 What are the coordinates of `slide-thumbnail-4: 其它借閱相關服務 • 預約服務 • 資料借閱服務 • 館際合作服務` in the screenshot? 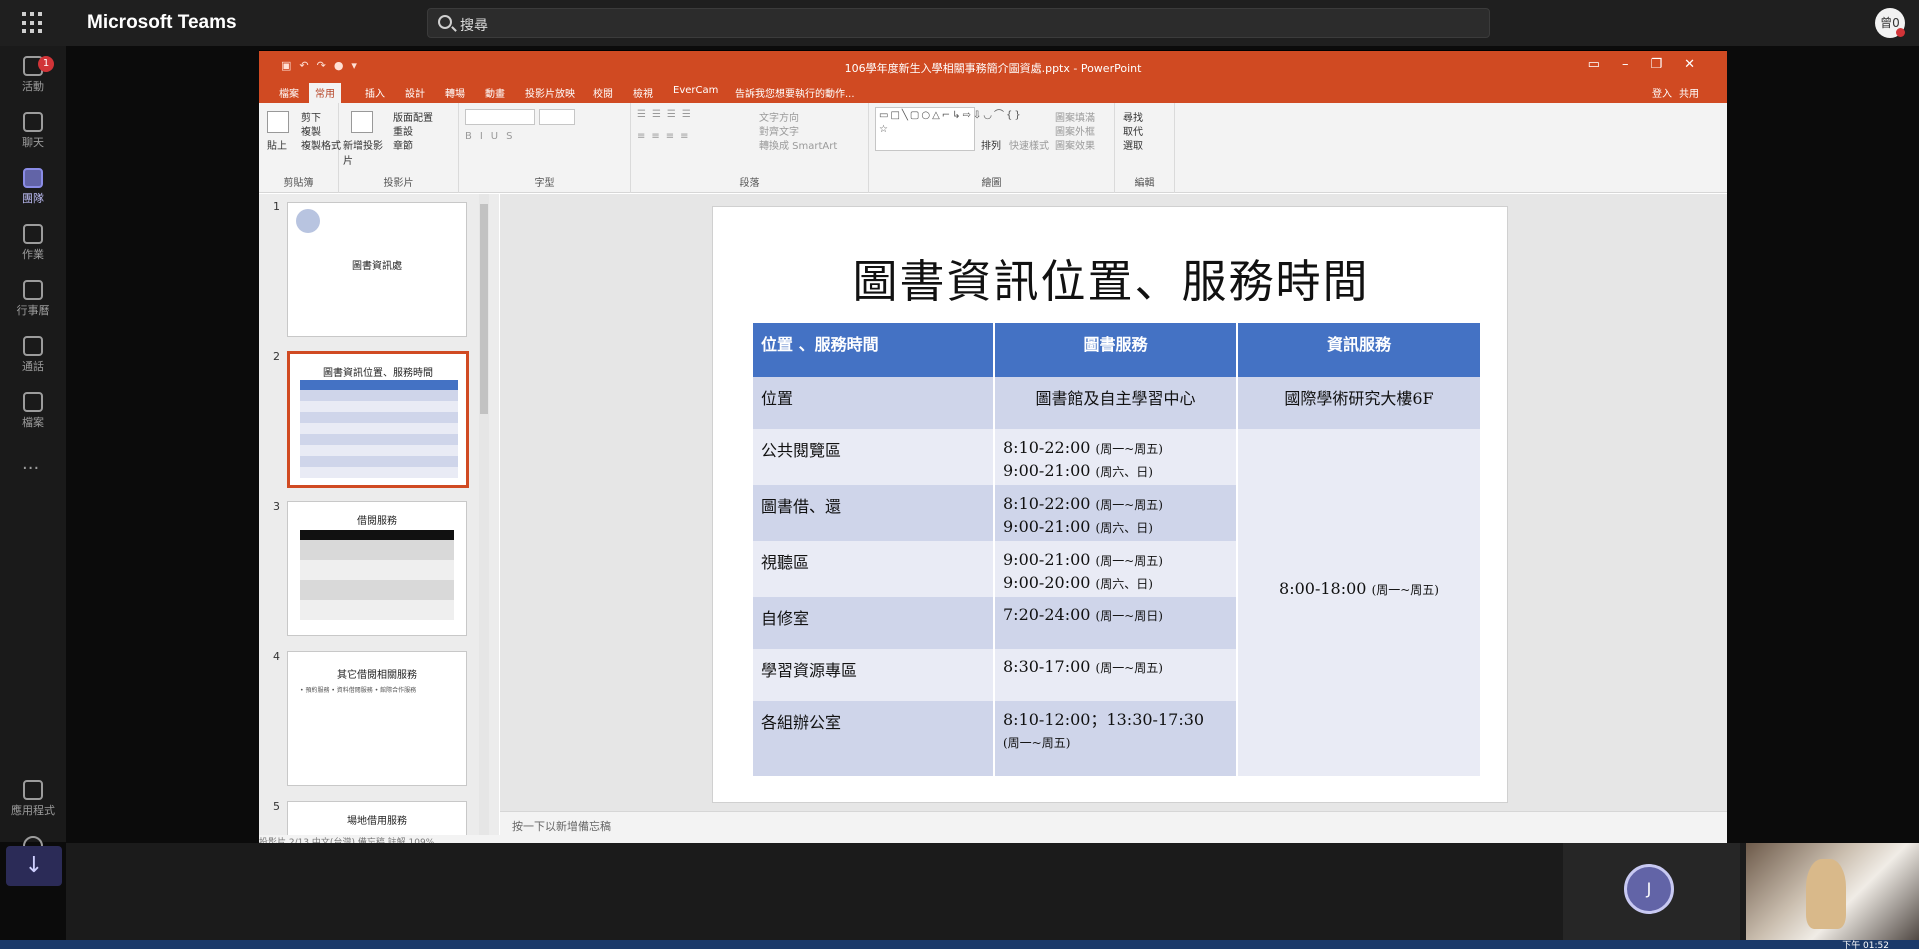 It's located at (377, 718).